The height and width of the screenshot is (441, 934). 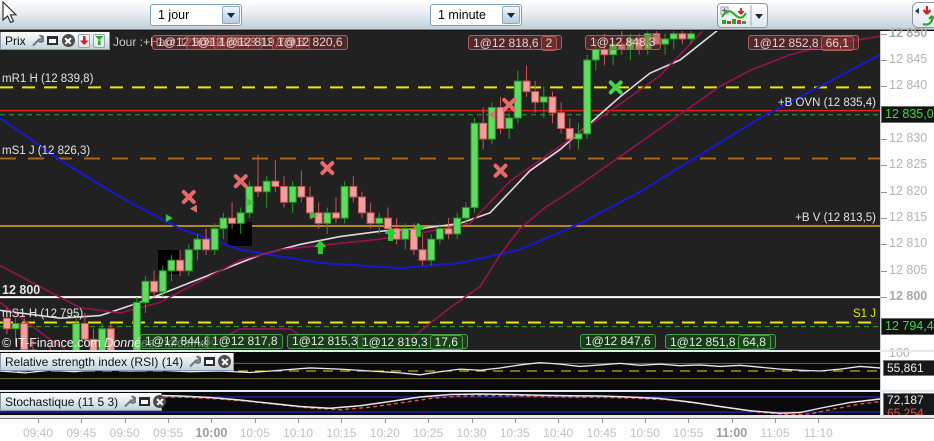 I want to click on chart-style-button, so click(x=742, y=15).